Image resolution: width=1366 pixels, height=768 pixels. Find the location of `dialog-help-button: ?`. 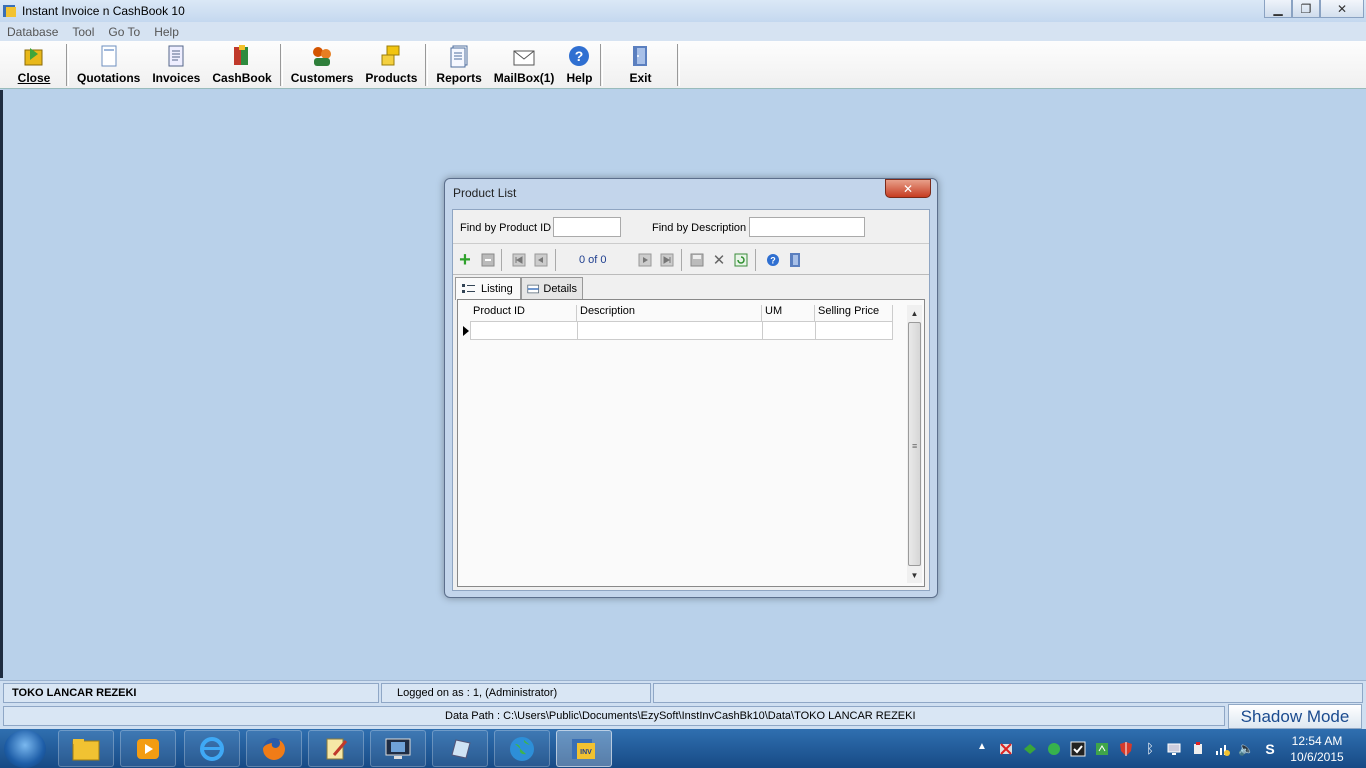

dialog-help-button: ? is located at coordinates (773, 260).